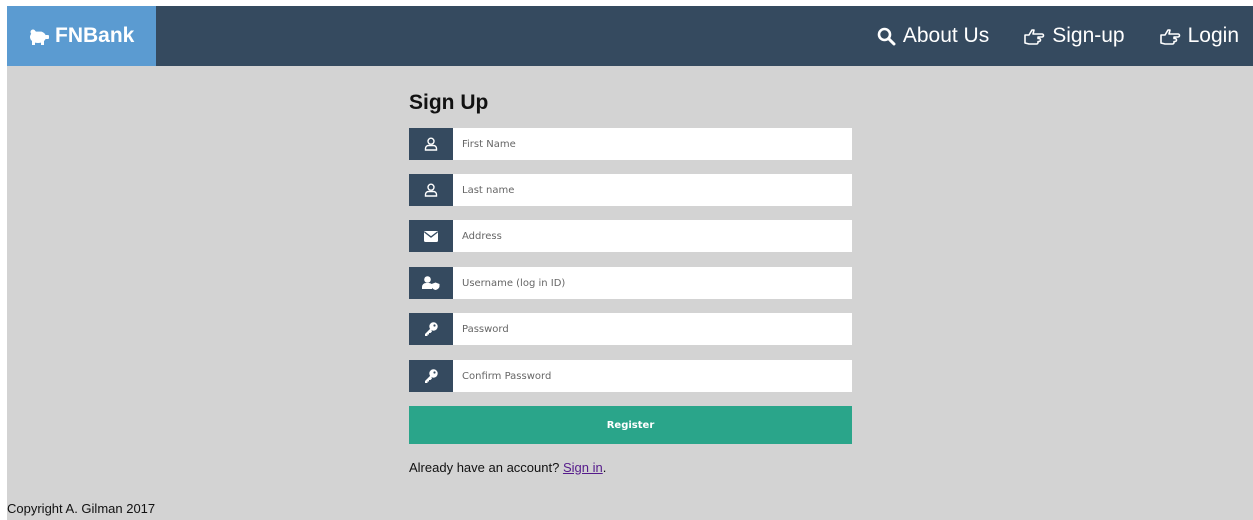  I want to click on address-field, so click(630, 236).